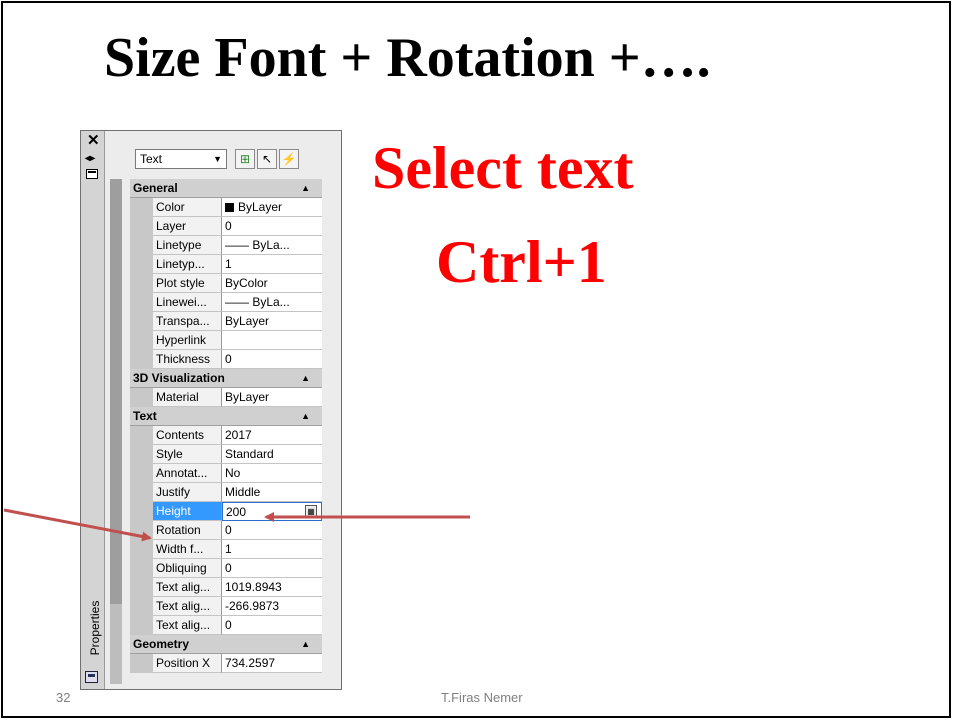  I want to click on footer-author: T.Firas Nemer, so click(482, 697).